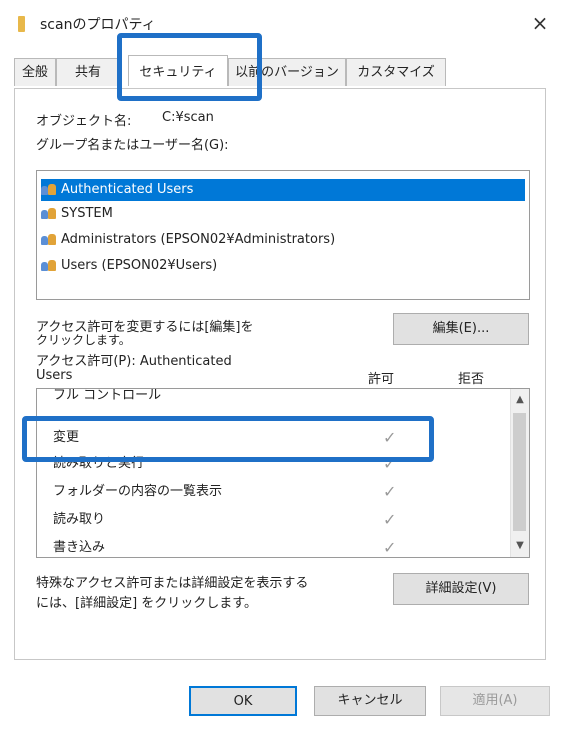 Image resolution: width=565 pixels, height=729 pixels. I want to click on title-bar: scanのプロパティ ×, so click(282, 23).